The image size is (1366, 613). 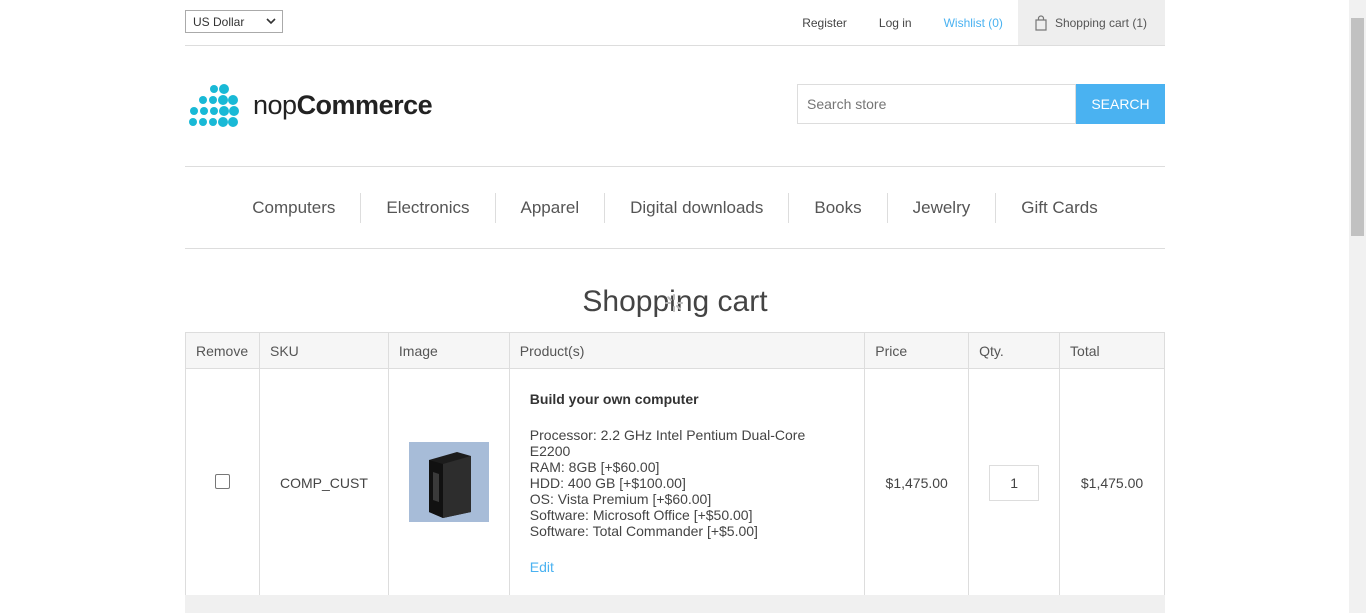 What do you see at coordinates (551, 207) in the screenshot?
I see `nav-item-apparel: Apparel` at bounding box center [551, 207].